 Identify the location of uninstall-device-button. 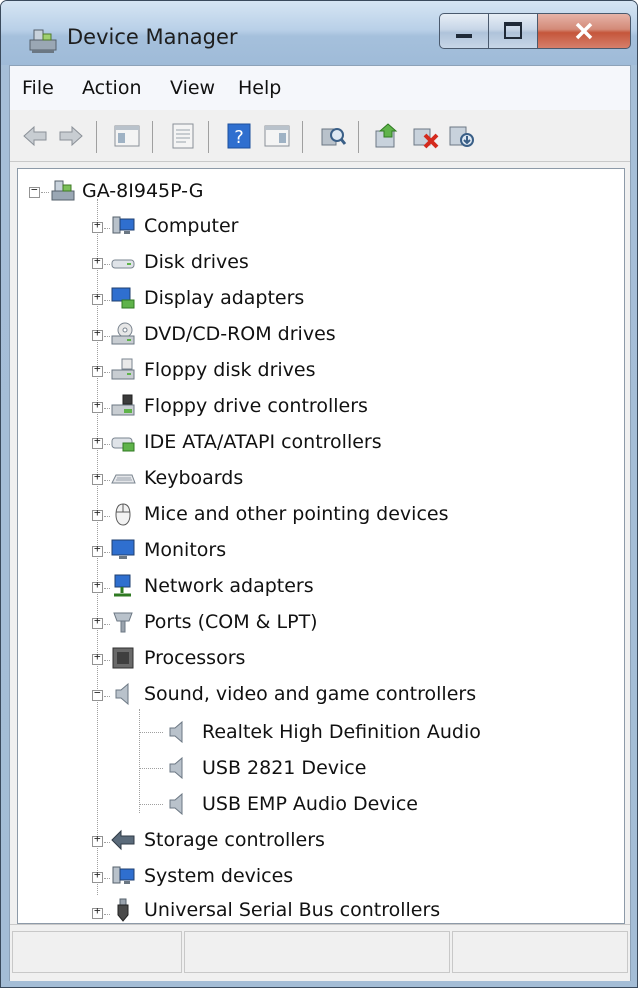
(461, 136).